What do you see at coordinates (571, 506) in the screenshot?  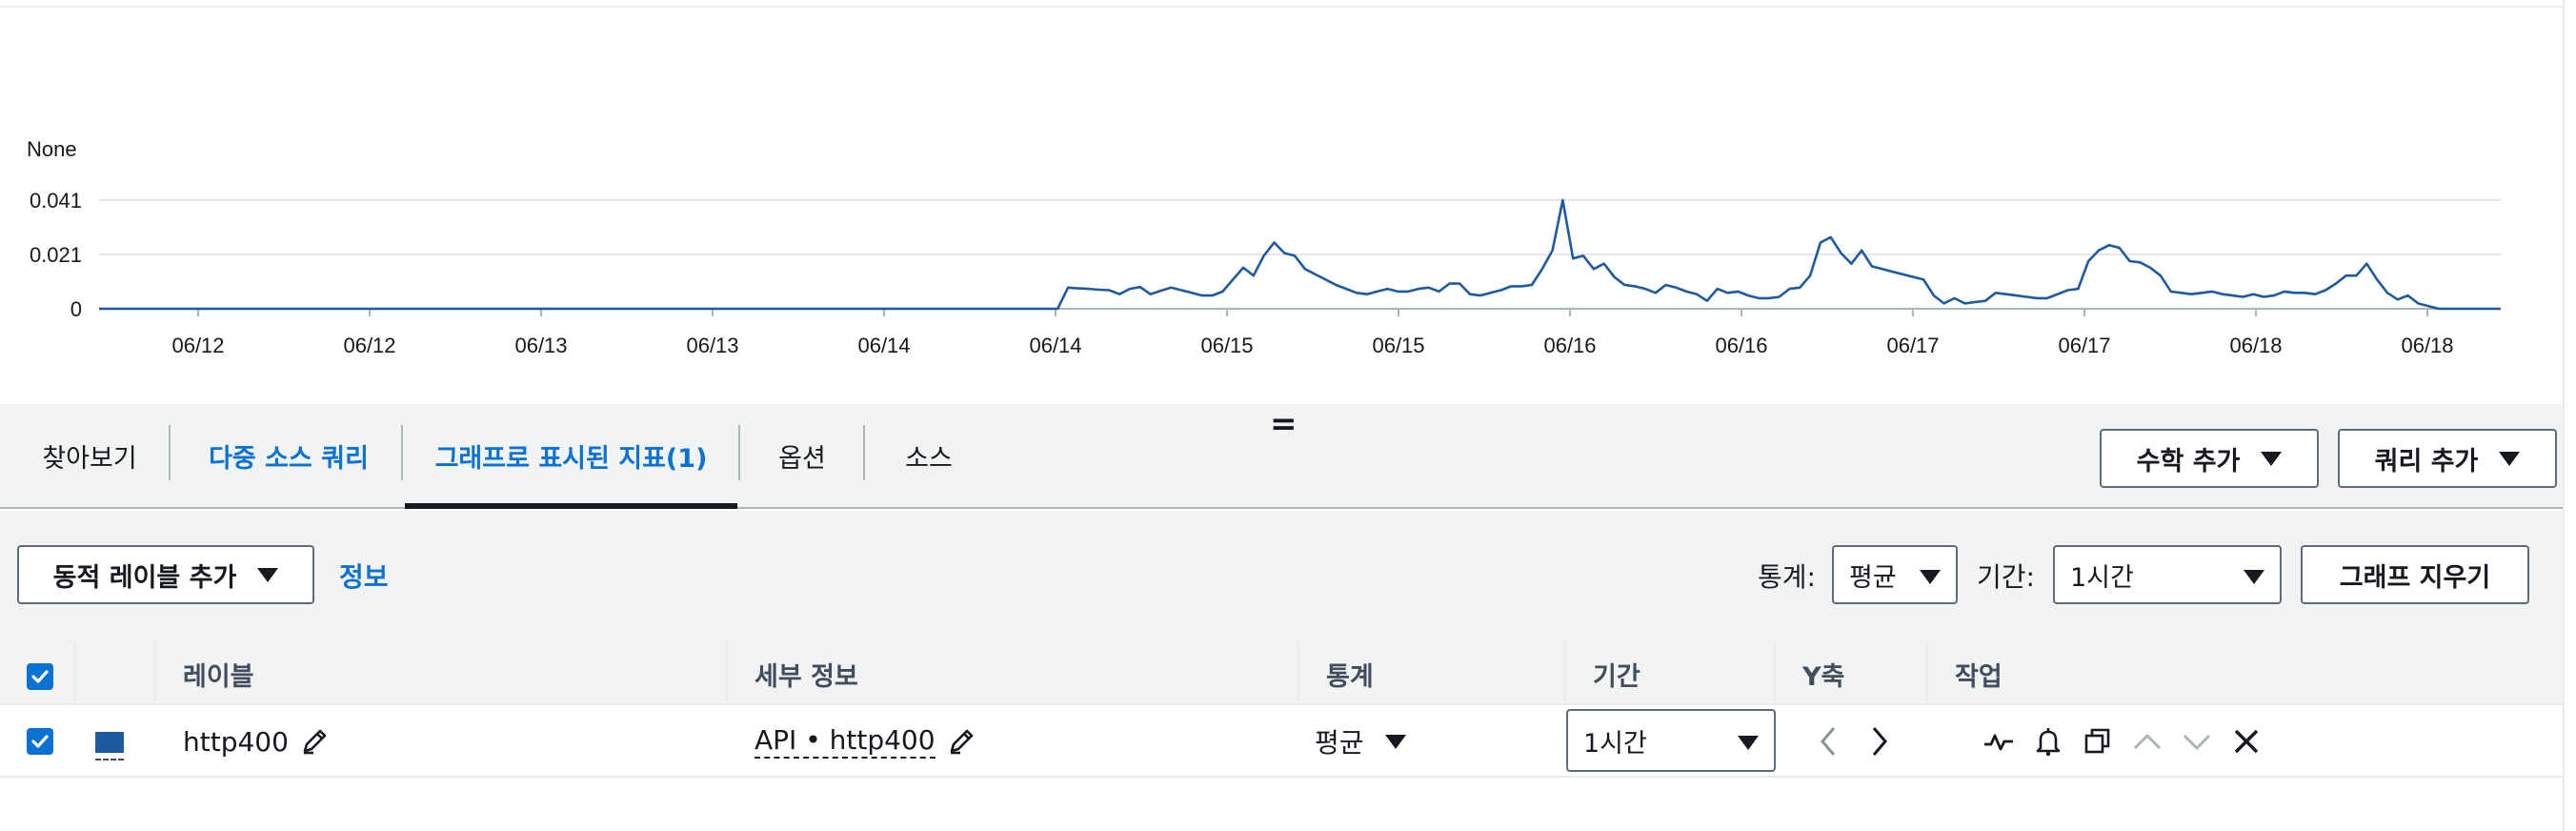 I see `active-tab-indicator` at bounding box center [571, 506].